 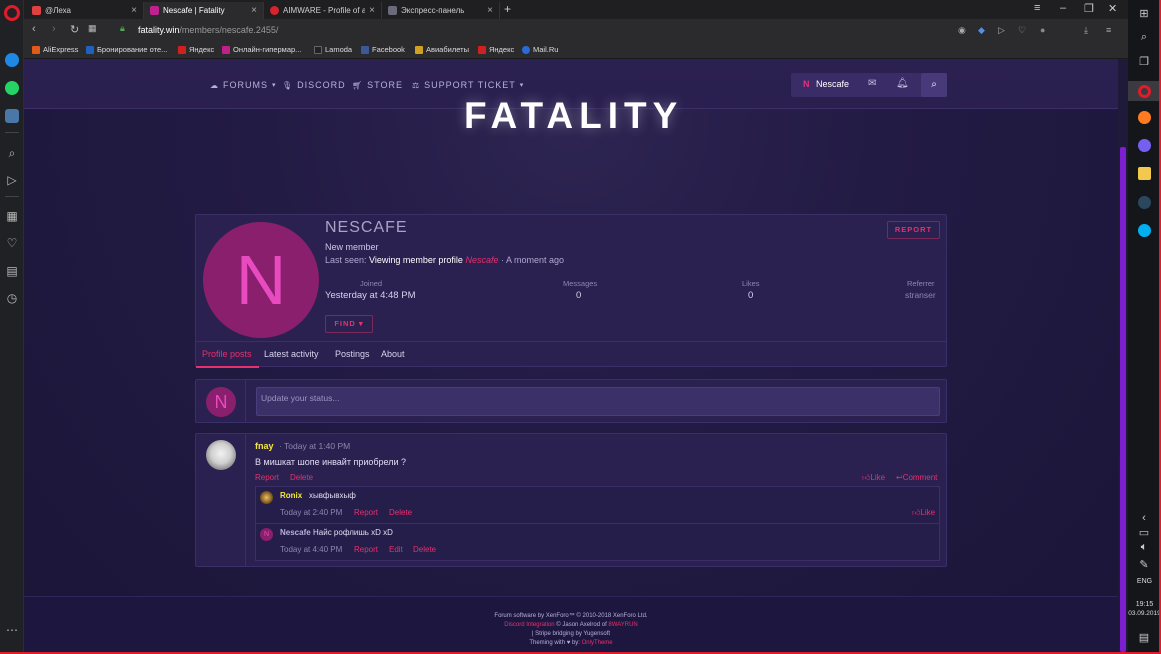 What do you see at coordinates (1144, 564) in the screenshot?
I see `pen-icon: ✎` at bounding box center [1144, 564].